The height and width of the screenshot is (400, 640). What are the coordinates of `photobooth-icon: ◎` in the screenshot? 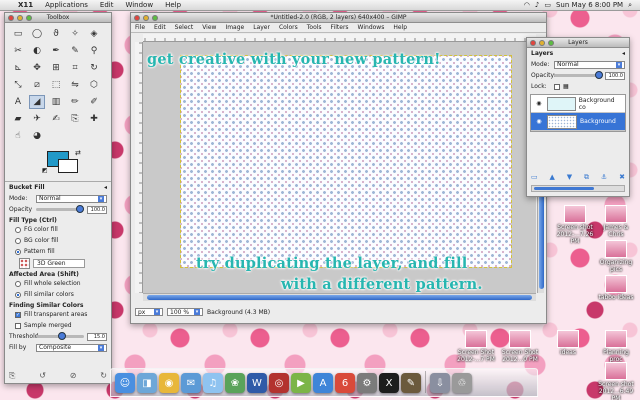 It's located at (279, 383).